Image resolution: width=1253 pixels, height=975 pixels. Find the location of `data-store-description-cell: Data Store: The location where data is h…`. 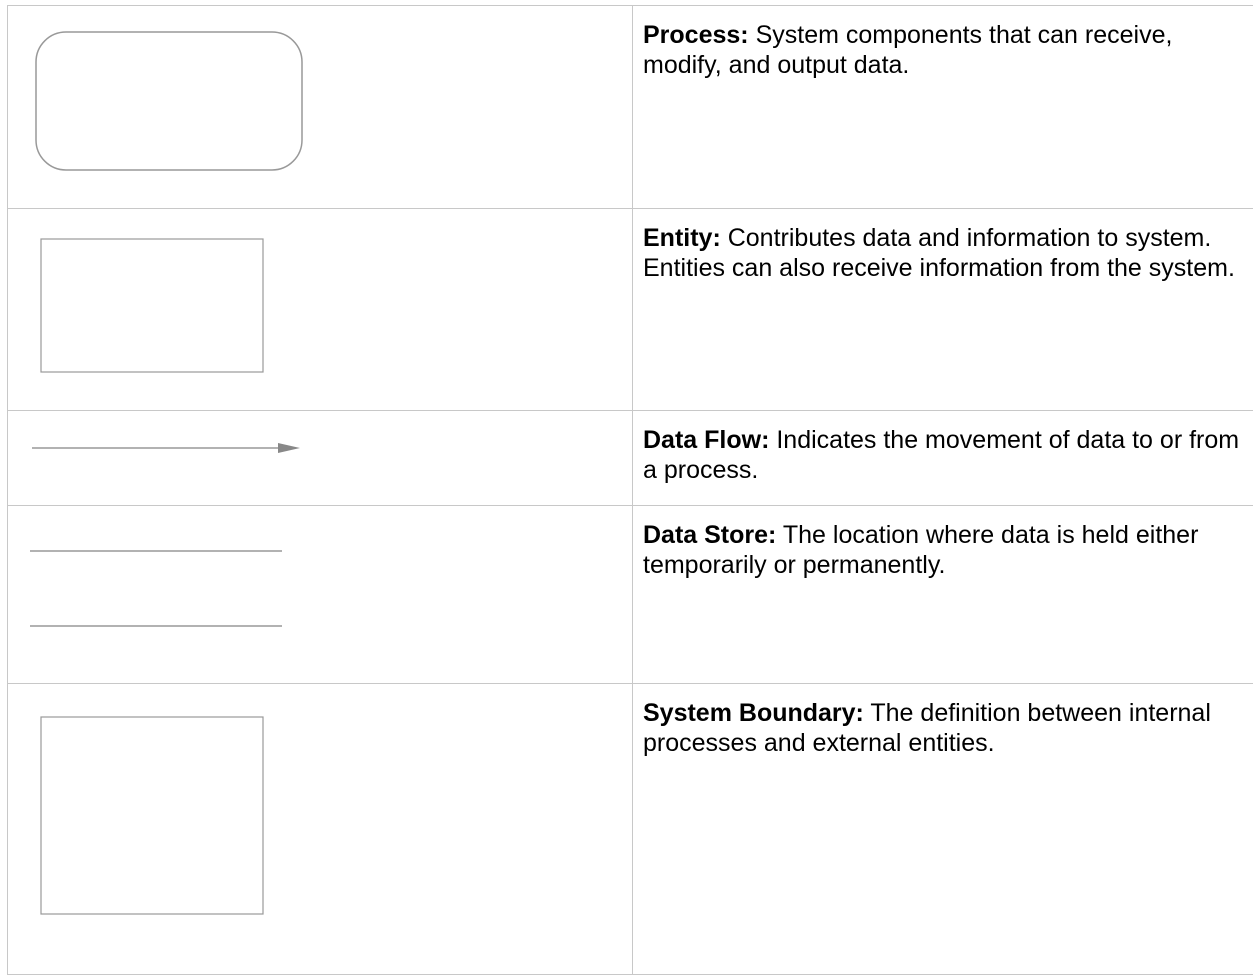

data-store-description-cell: Data Store: The location where data is h… is located at coordinates (943, 595).